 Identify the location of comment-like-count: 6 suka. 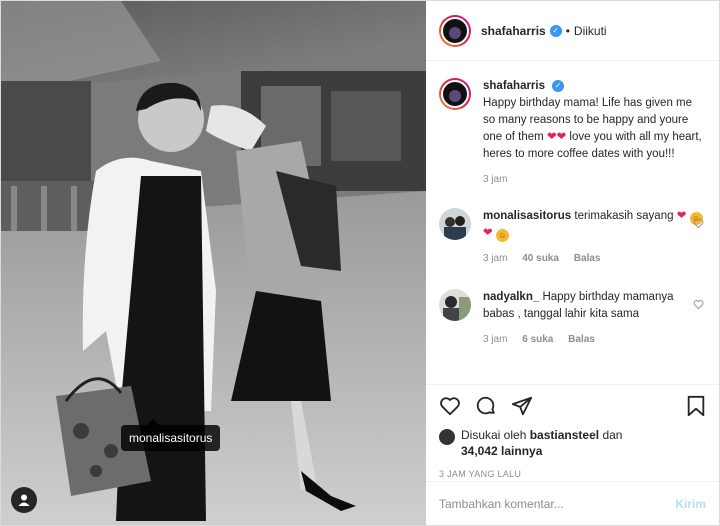
(537, 339).